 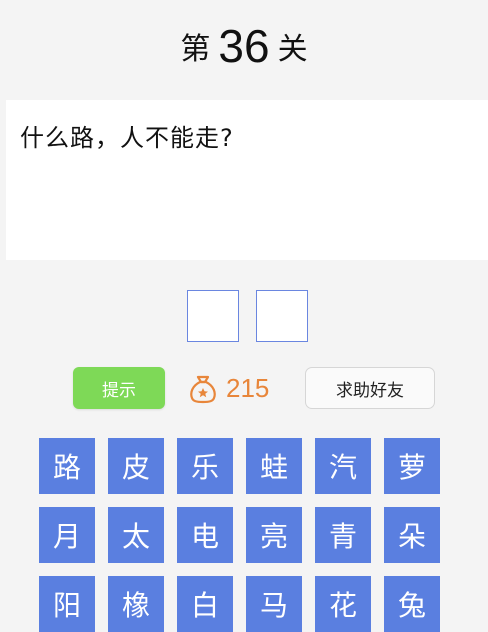 What do you see at coordinates (67, 466) in the screenshot?
I see `char-key: 路` at bounding box center [67, 466].